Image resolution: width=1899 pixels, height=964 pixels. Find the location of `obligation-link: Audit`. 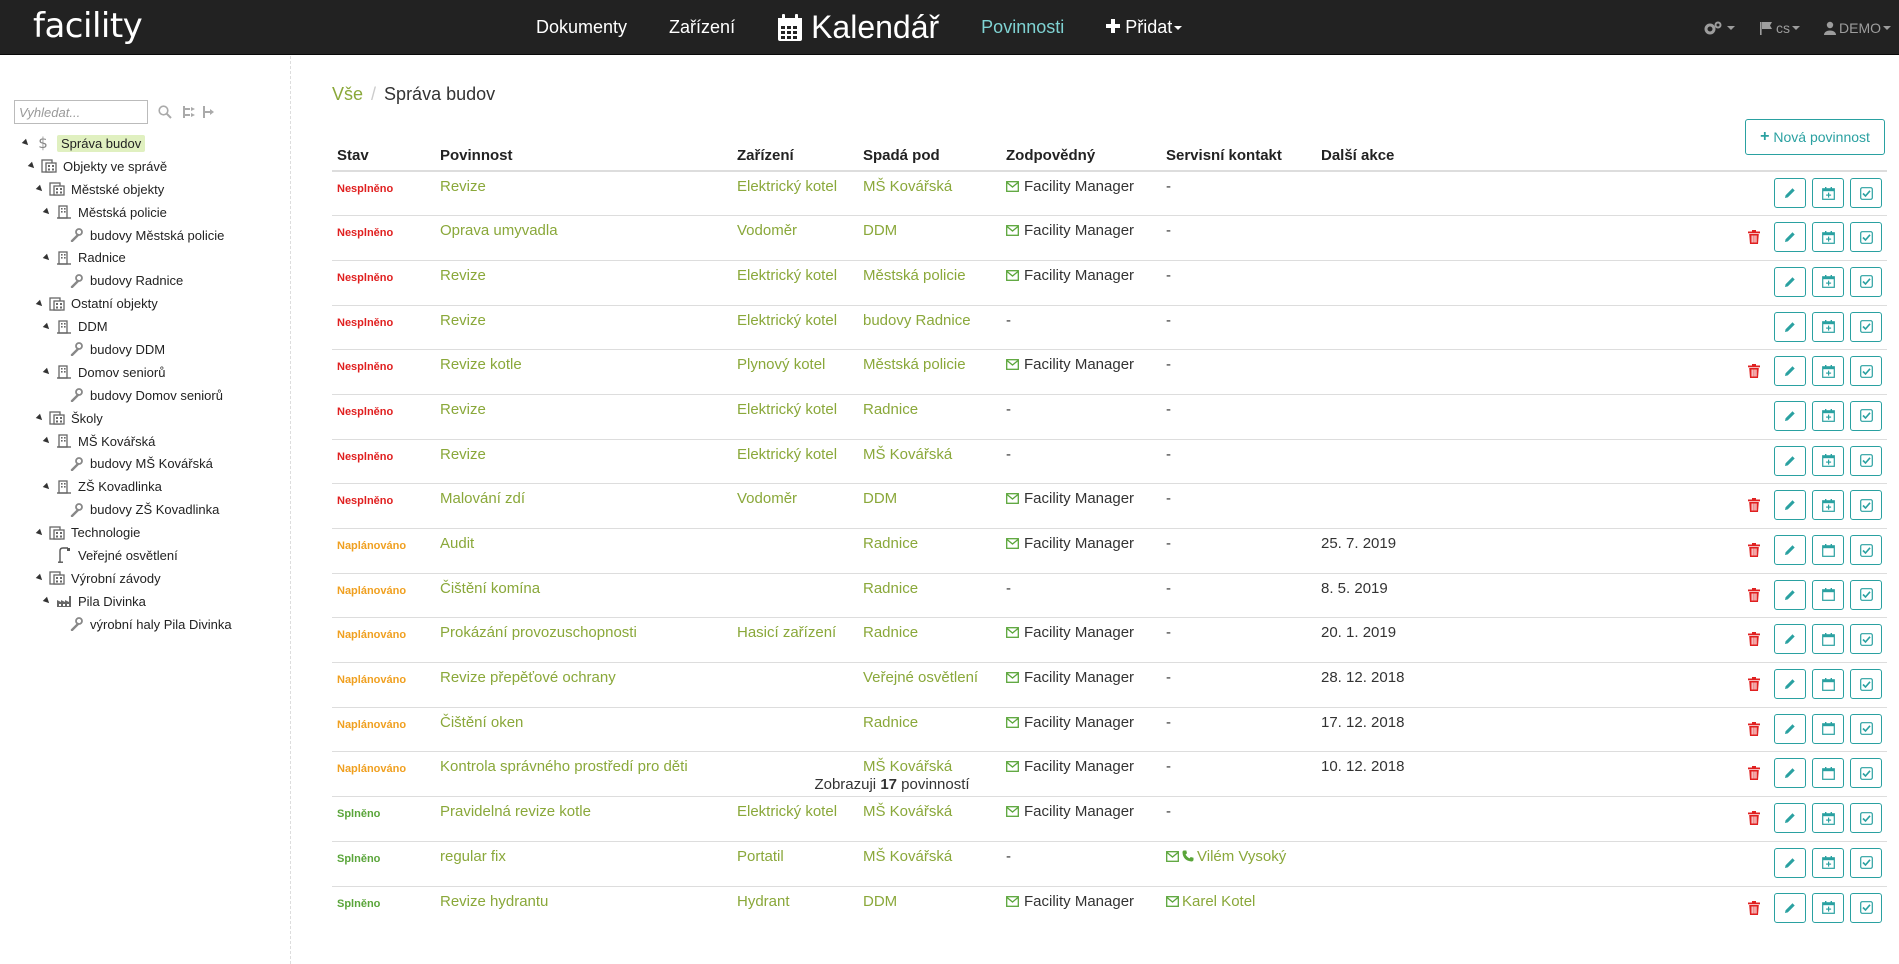

obligation-link: Audit is located at coordinates (457, 543).